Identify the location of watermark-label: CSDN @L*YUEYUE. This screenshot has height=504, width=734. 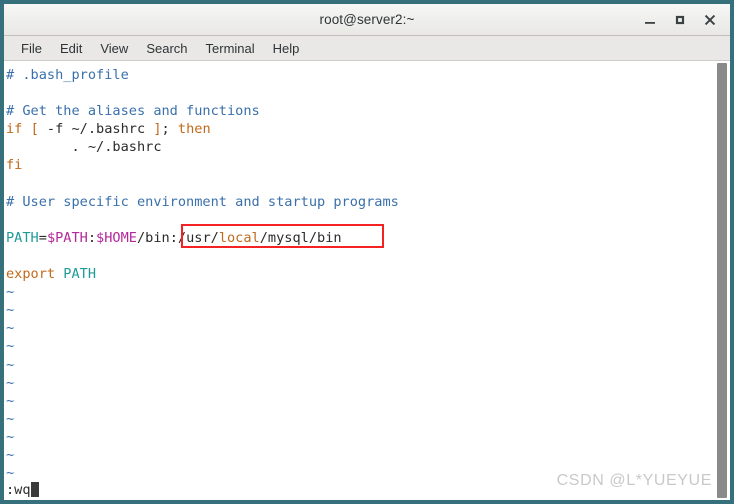
(634, 480).